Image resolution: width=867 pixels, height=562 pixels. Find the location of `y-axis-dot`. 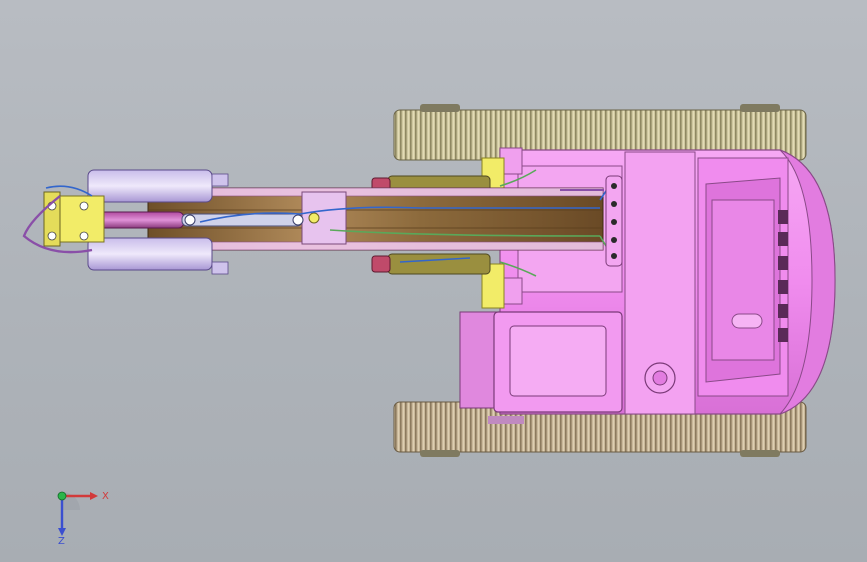

y-axis-dot is located at coordinates (62, 496).